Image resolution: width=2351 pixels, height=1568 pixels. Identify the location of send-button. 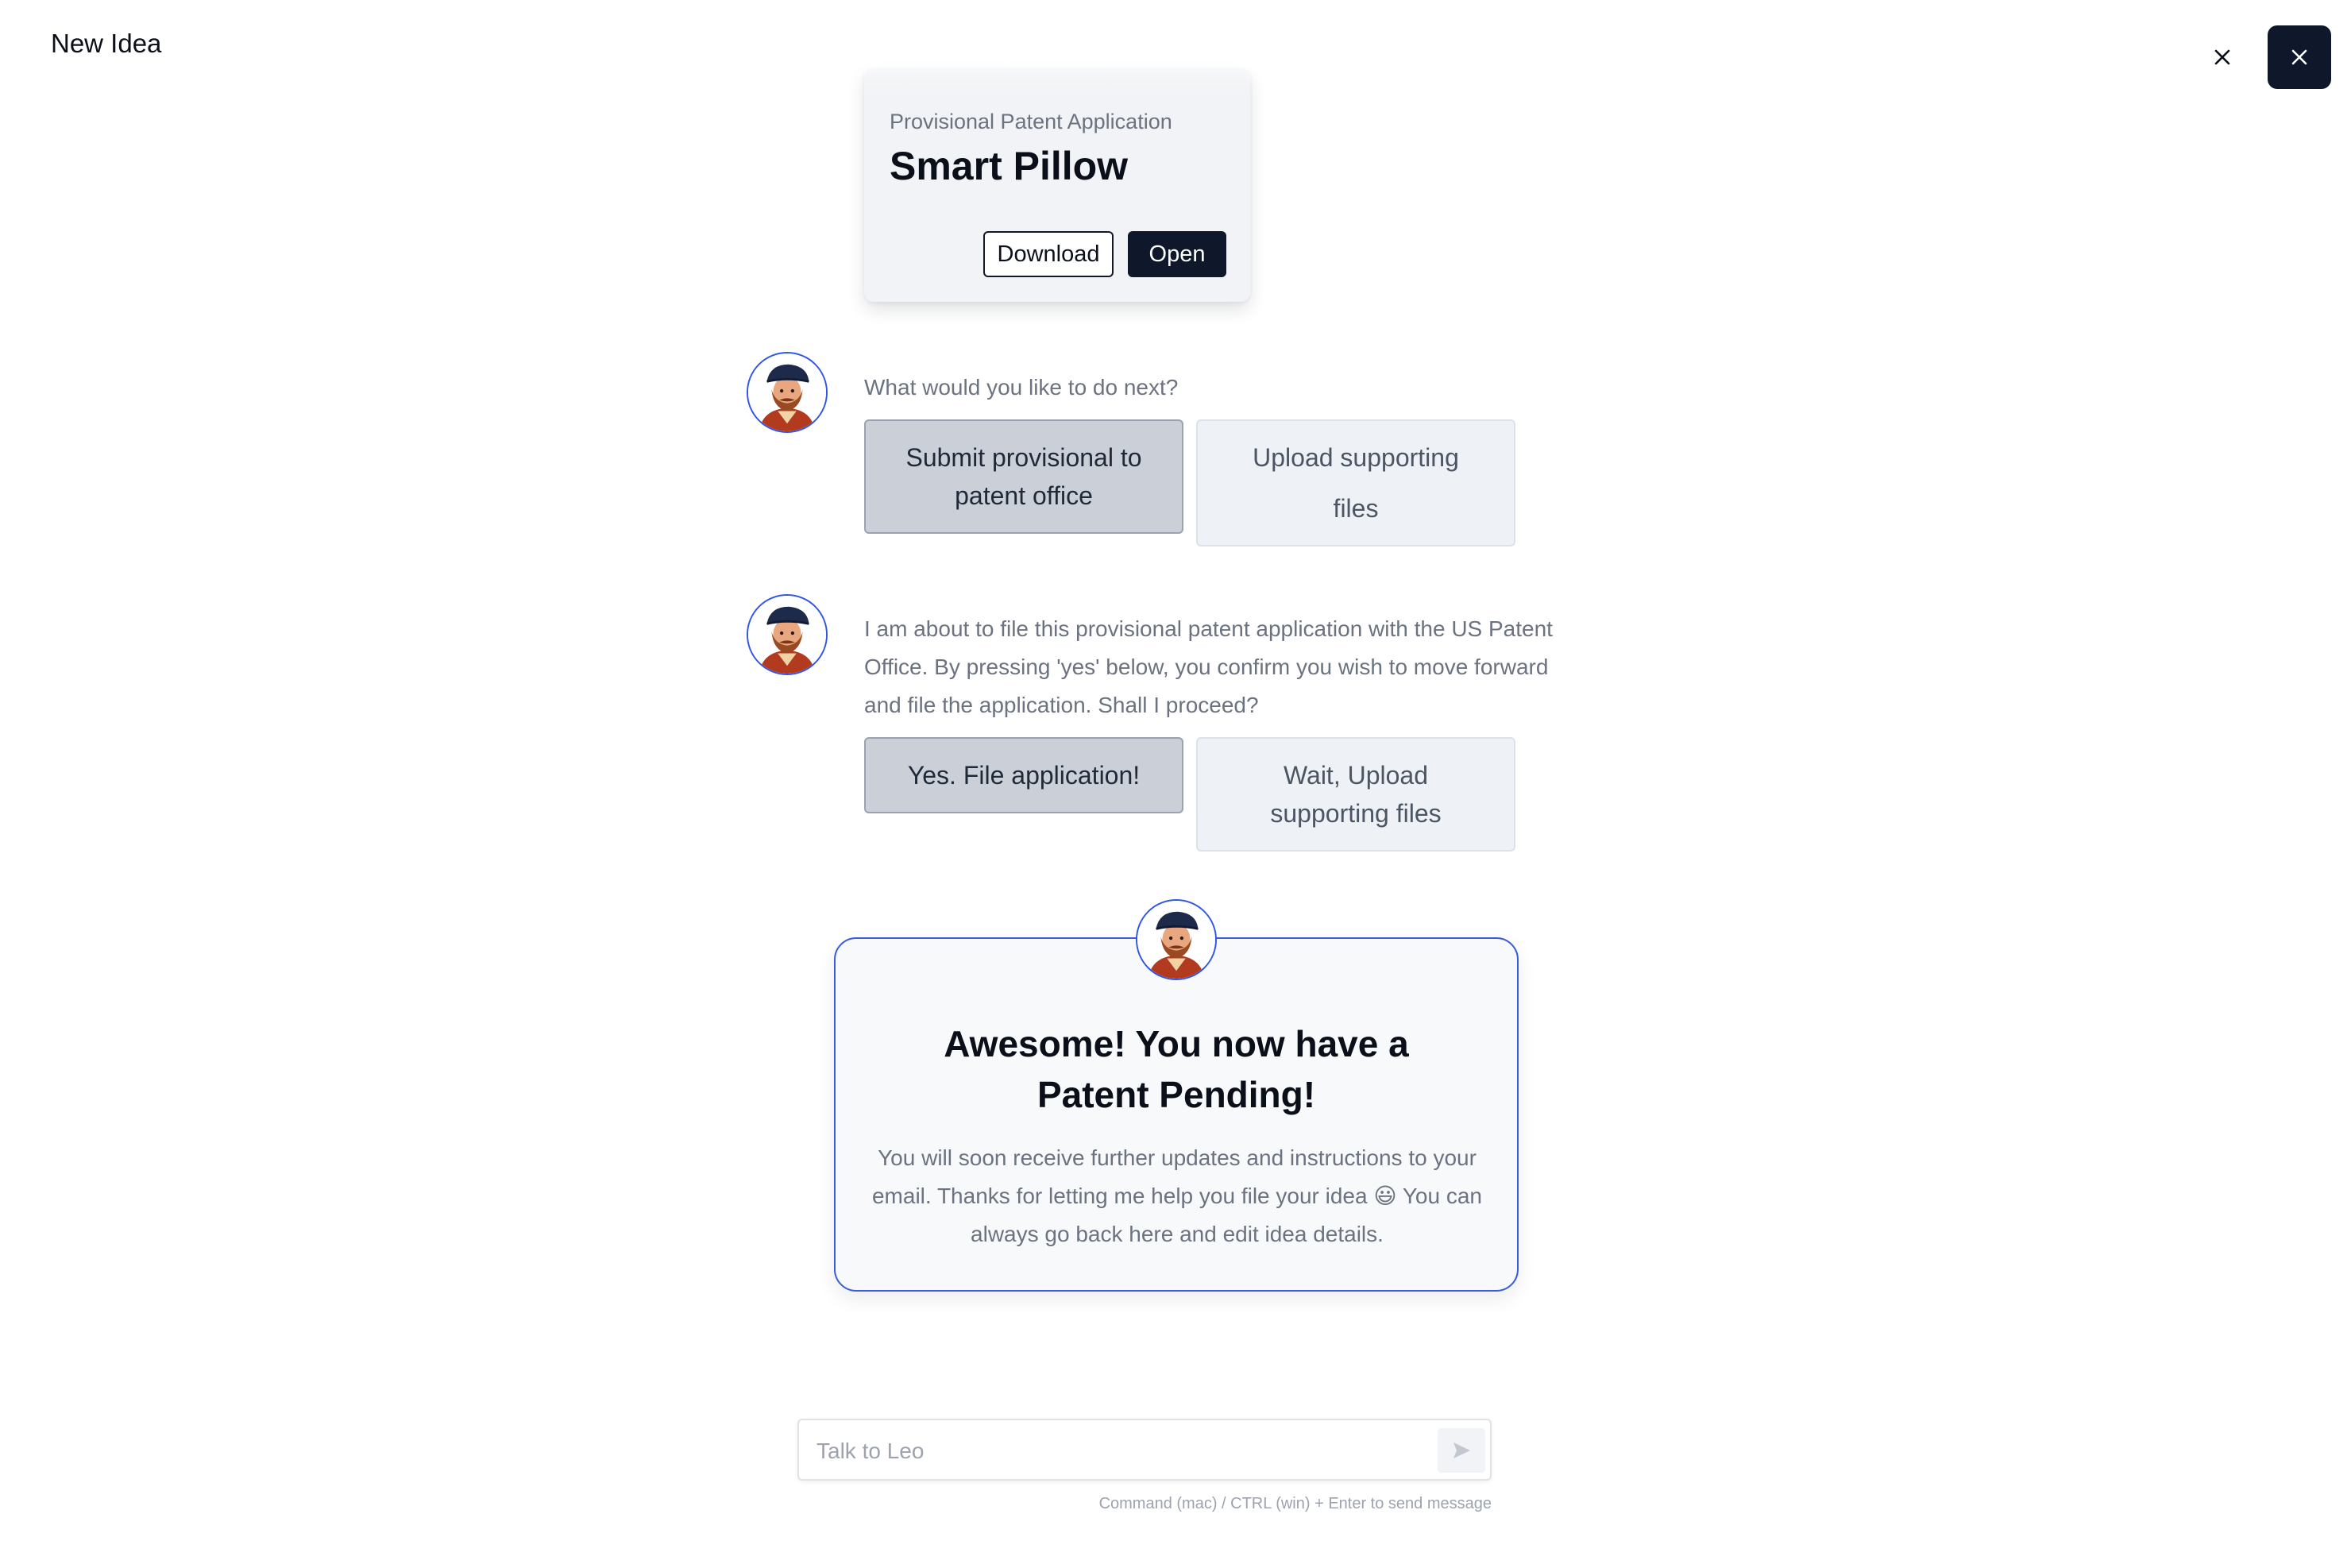
(1461, 1450).